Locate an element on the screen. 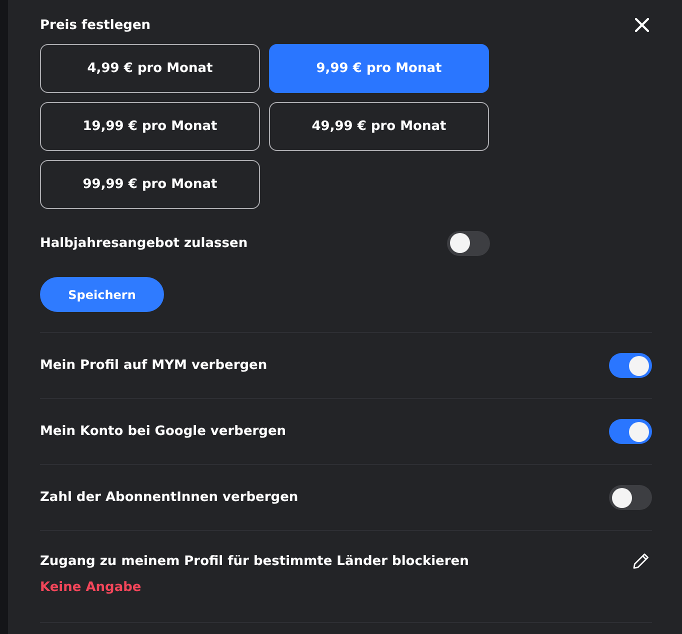 This screenshot has height=634, width=682. close-icon is located at coordinates (642, 25).